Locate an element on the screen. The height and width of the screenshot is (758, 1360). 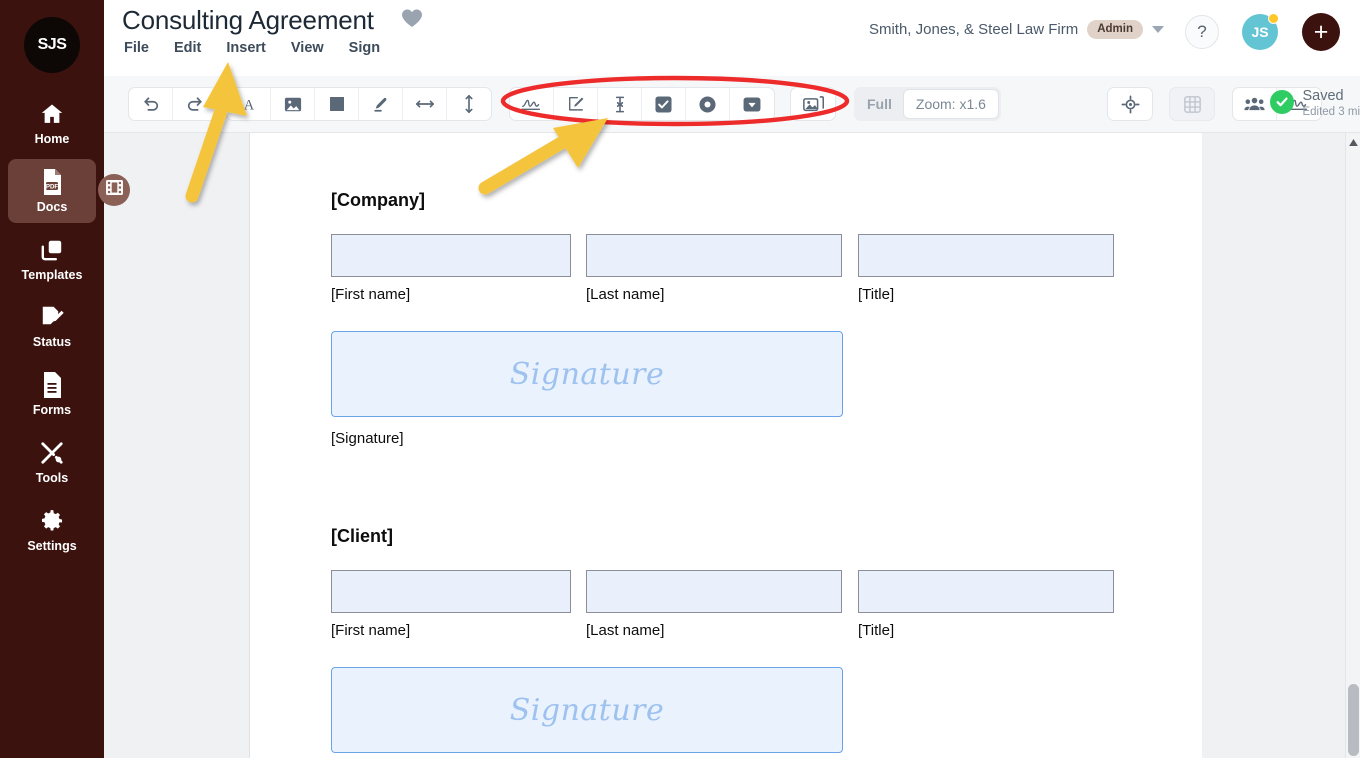
toolbar-group-fit is located at coordinates (1130, 104).